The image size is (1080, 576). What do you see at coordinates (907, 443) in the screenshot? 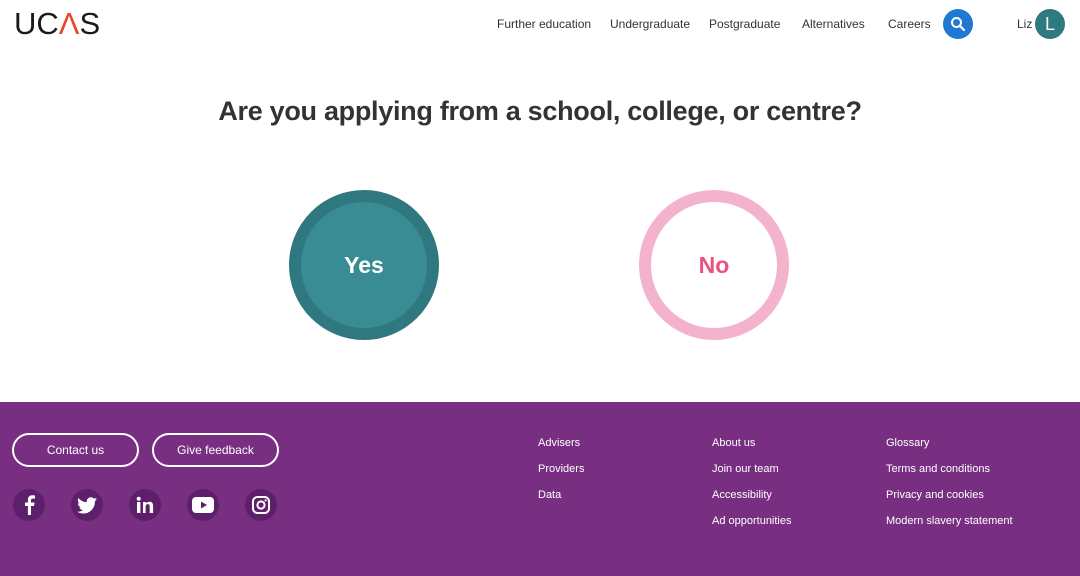
I see `footer-link-glossary: Glossary` at bounding box center [907, 443].